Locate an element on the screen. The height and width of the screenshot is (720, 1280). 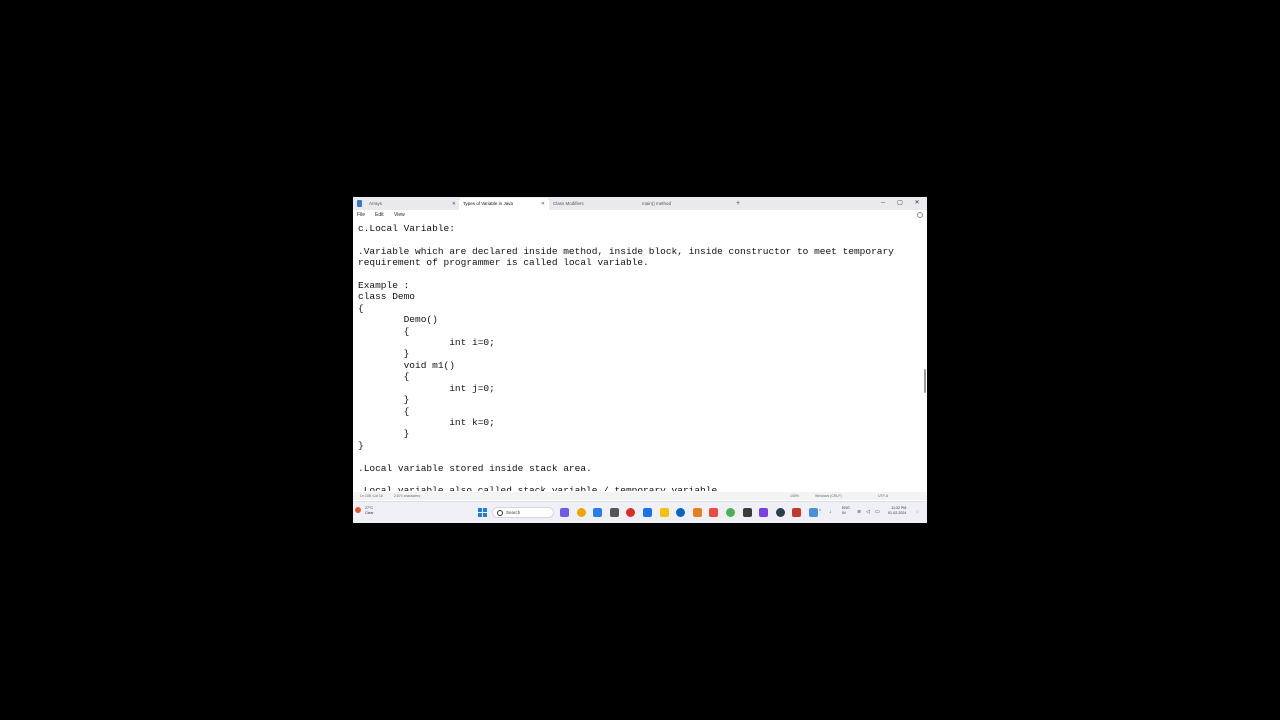
camera-icon is located at coordinates (780, 512).